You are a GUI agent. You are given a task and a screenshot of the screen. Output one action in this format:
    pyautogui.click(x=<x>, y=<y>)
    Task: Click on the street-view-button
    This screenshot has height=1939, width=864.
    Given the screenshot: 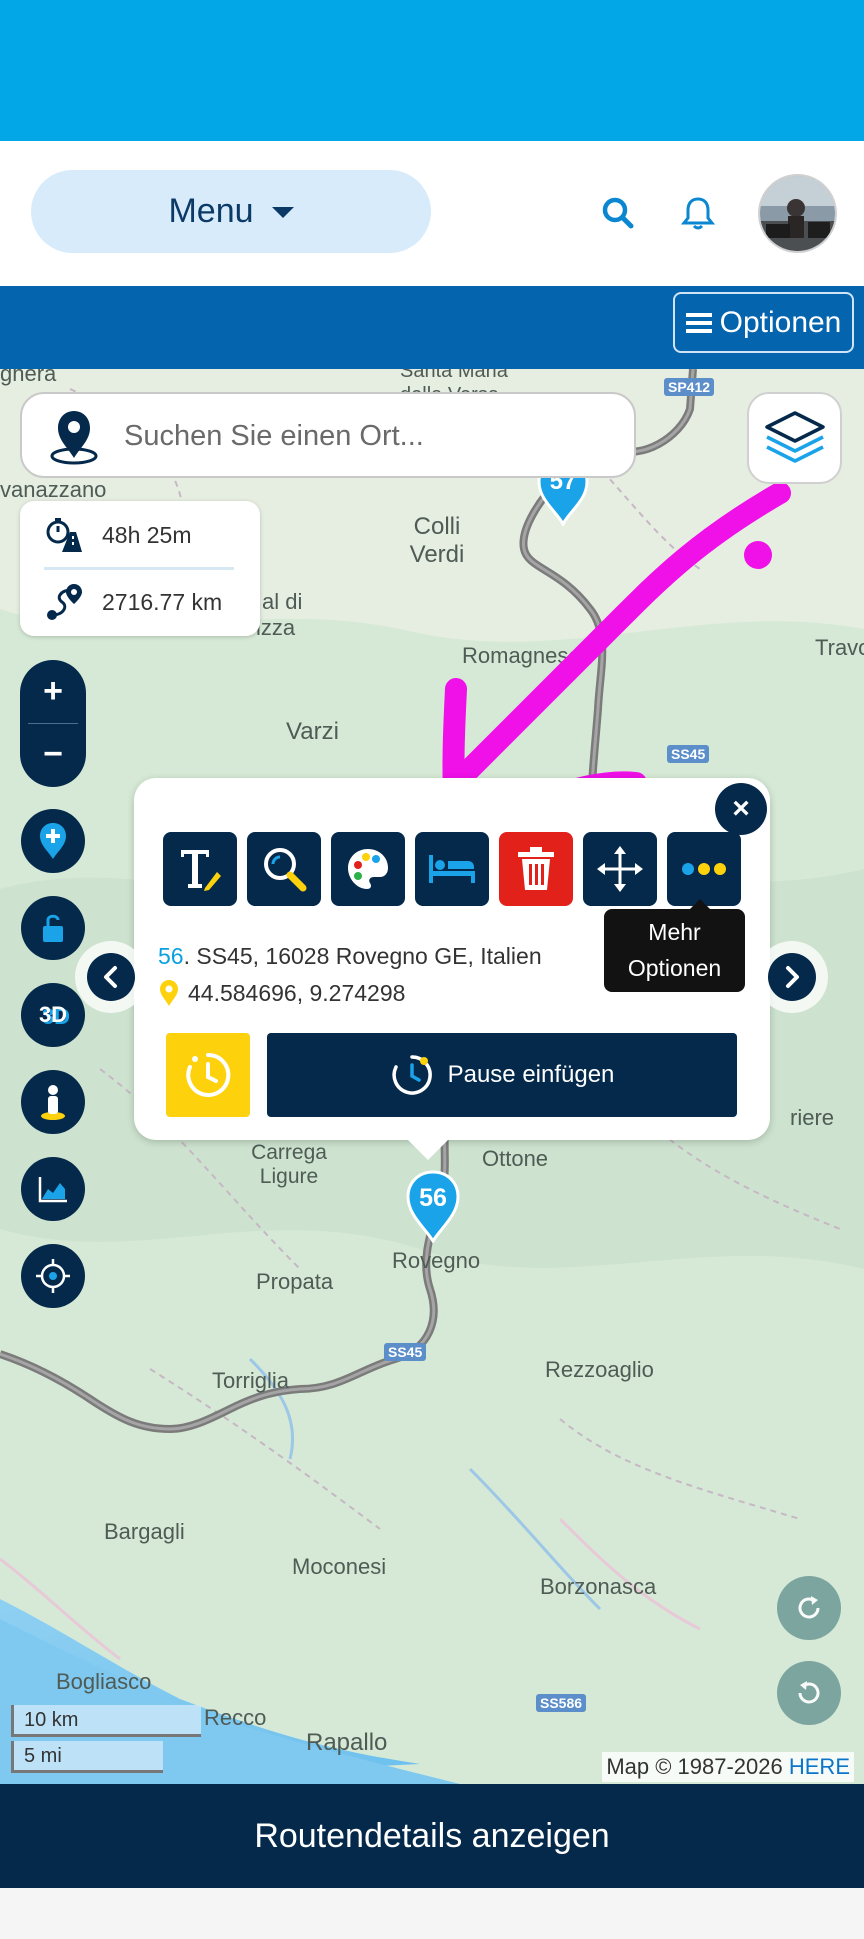 What is the action you would take?
    pyautogui.click(x=53, y=1102)
    